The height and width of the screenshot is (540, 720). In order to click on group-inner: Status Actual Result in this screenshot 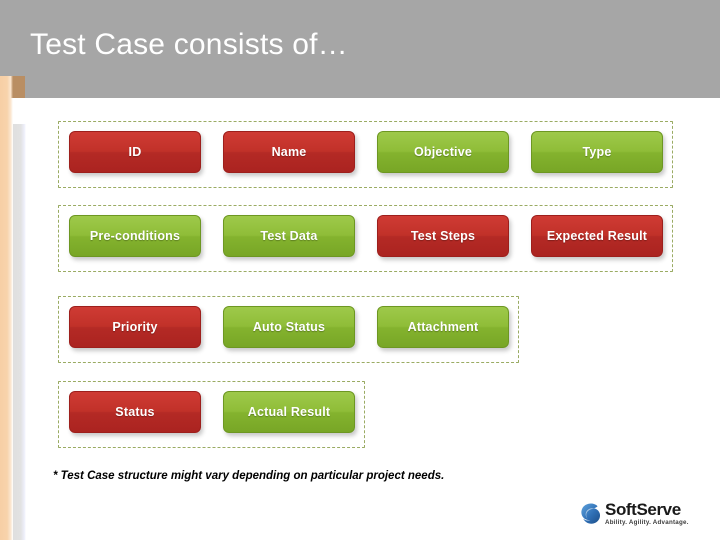, I will do `click(211, 414)`.